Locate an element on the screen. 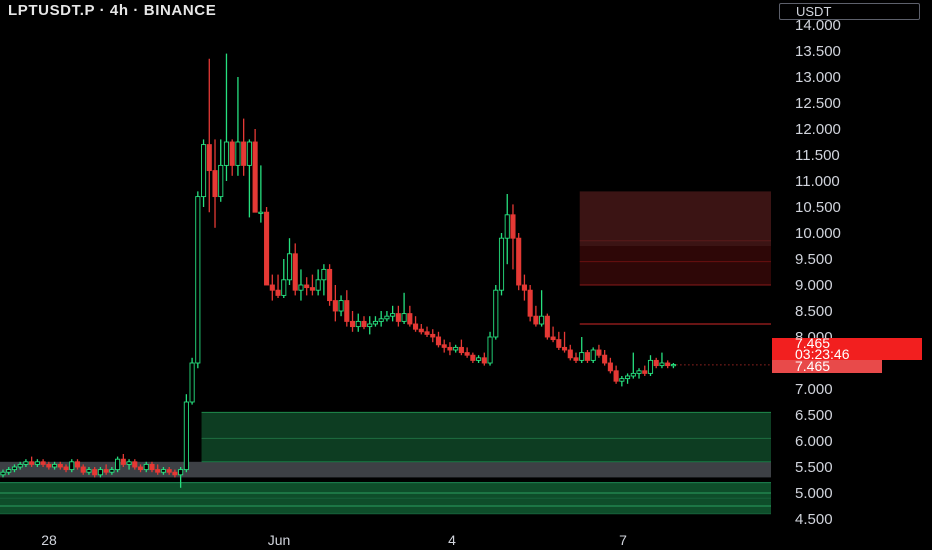  y-tick-label: 10.500 is located at coordinates (818, 207).